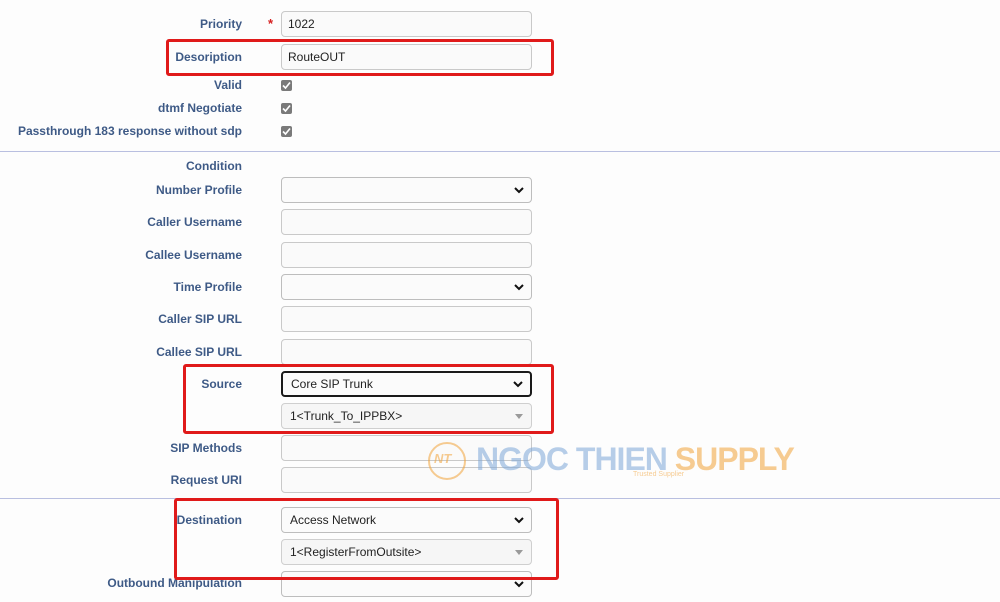  Describe the element at coordinates (206, 448) in the screenshot. I see `sip-methods-label: SIP Methods` at that location.